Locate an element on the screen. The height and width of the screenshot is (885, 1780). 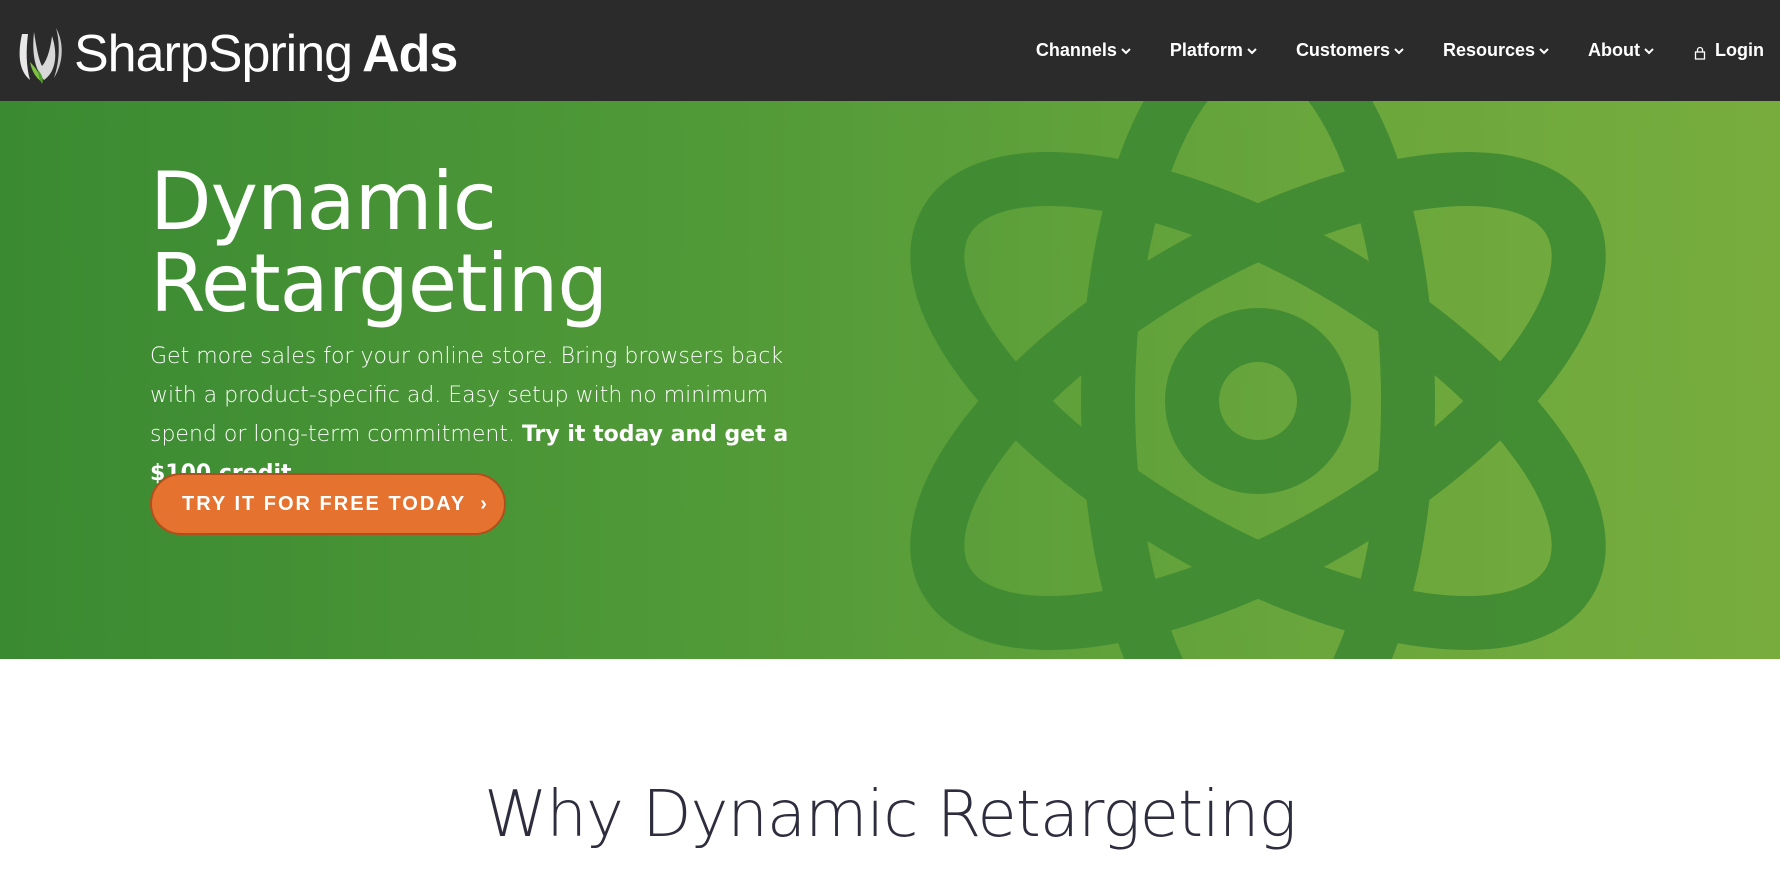
hero-title-line-1: Dynamic is located at coordinates (323, 201).